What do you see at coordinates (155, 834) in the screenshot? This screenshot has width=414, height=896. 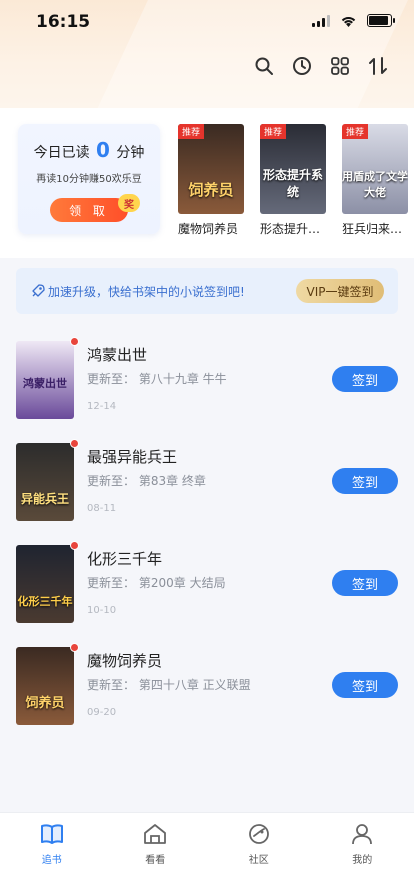 I see `home-icon` at bounding box center [155, 834].